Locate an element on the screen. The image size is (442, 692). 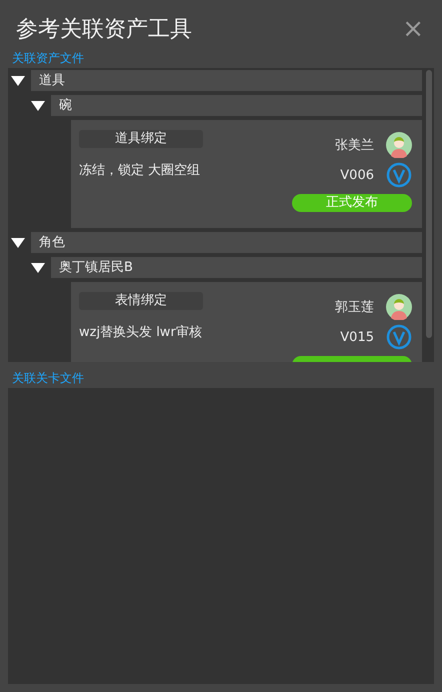
category-row: 道具 is located at coordinates (226, 80).